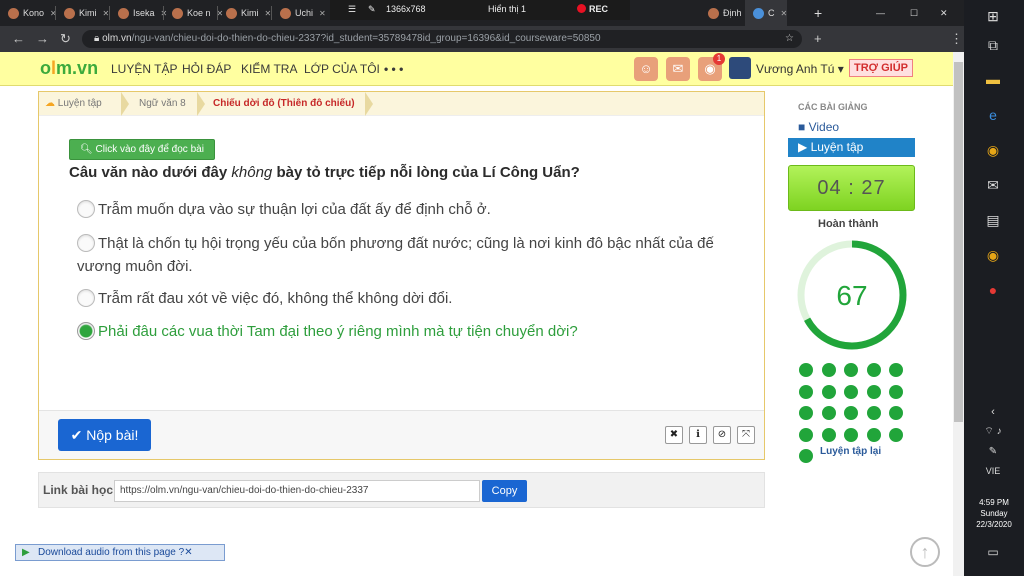 The width and height of the screenshot is (1024, 576). What do you see at coordinates (592, 9) in the screenshot?
I see `rec-button: REC` at bounding box center [592, 9].